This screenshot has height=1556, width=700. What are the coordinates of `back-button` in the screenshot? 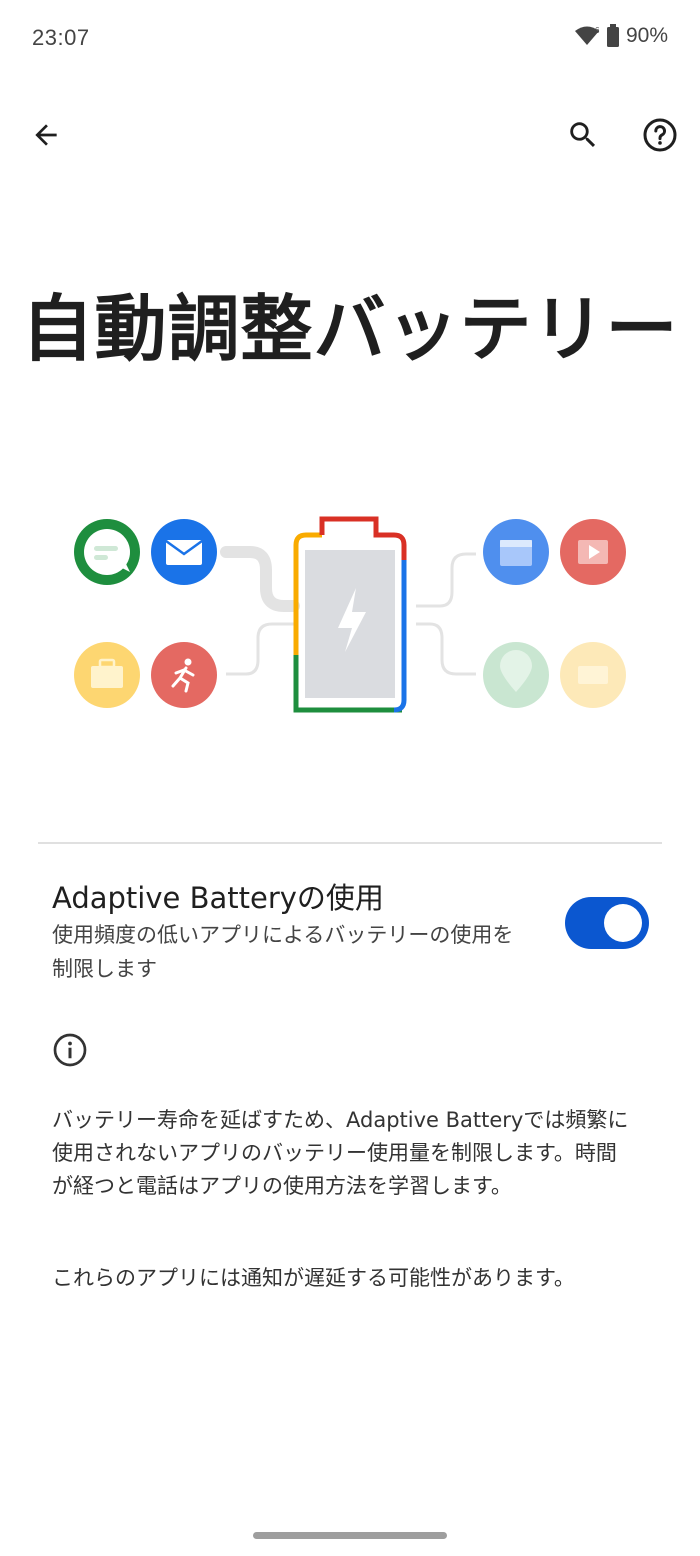 It's located at (46, 135).